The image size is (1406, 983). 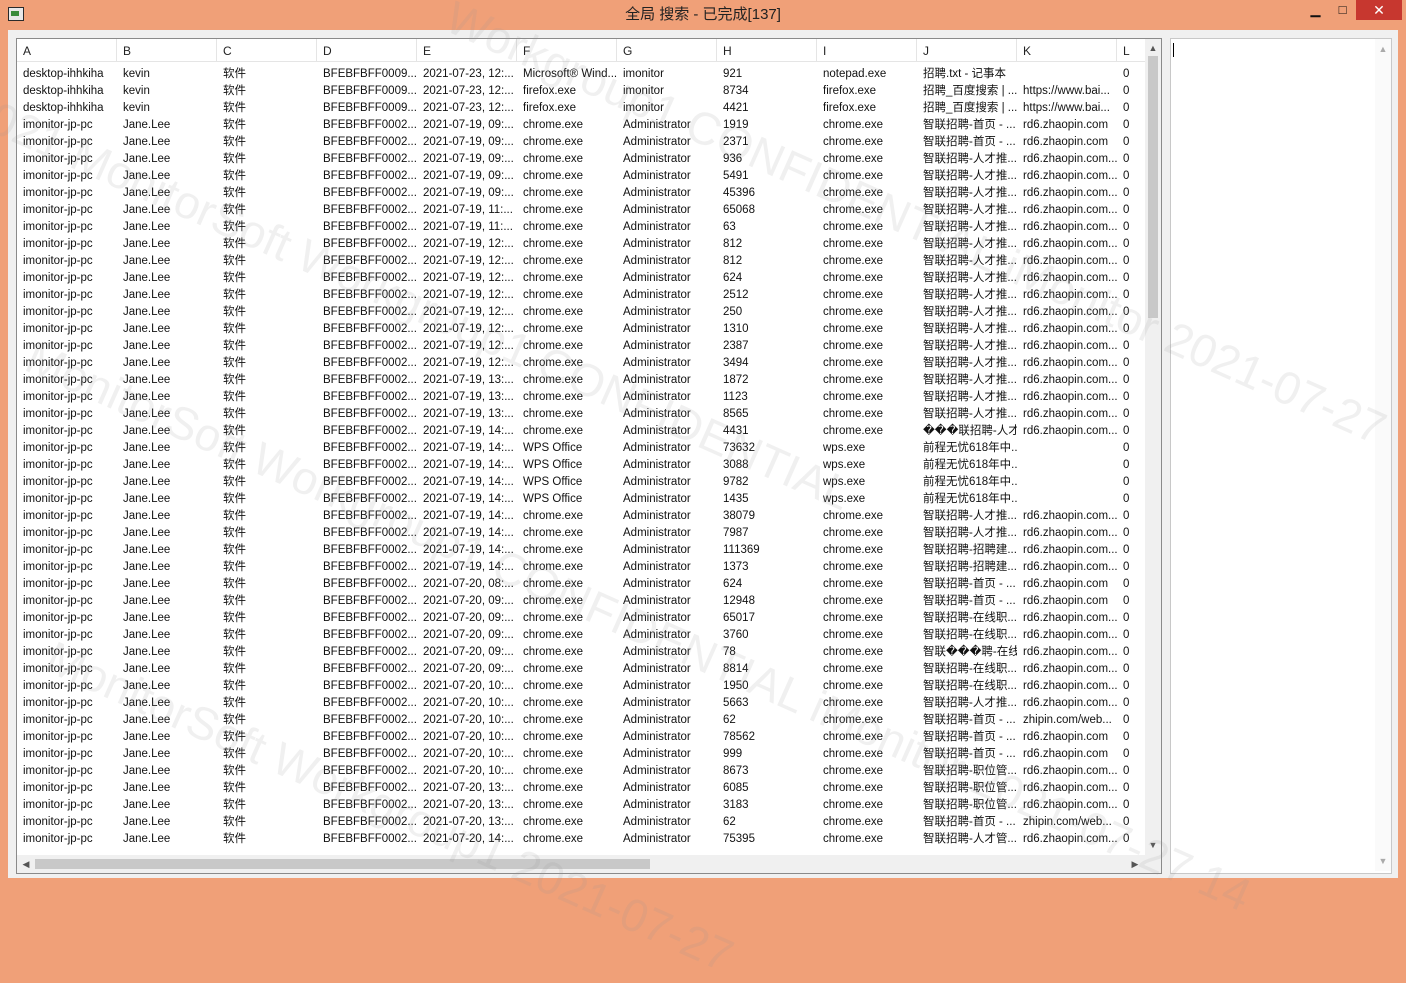 What do you see at coordinates (853, 788) in the screenshot?
I see `table-cell-i: chrome.exe` at bounding box center [853, 788].